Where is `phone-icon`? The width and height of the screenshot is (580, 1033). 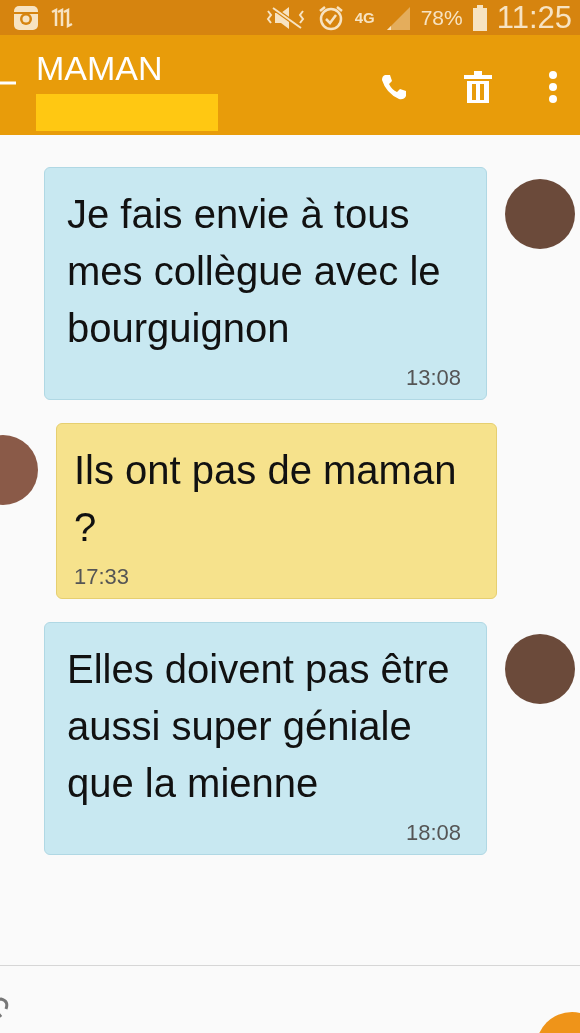
phone-icon is located at coordinates (394, 87).